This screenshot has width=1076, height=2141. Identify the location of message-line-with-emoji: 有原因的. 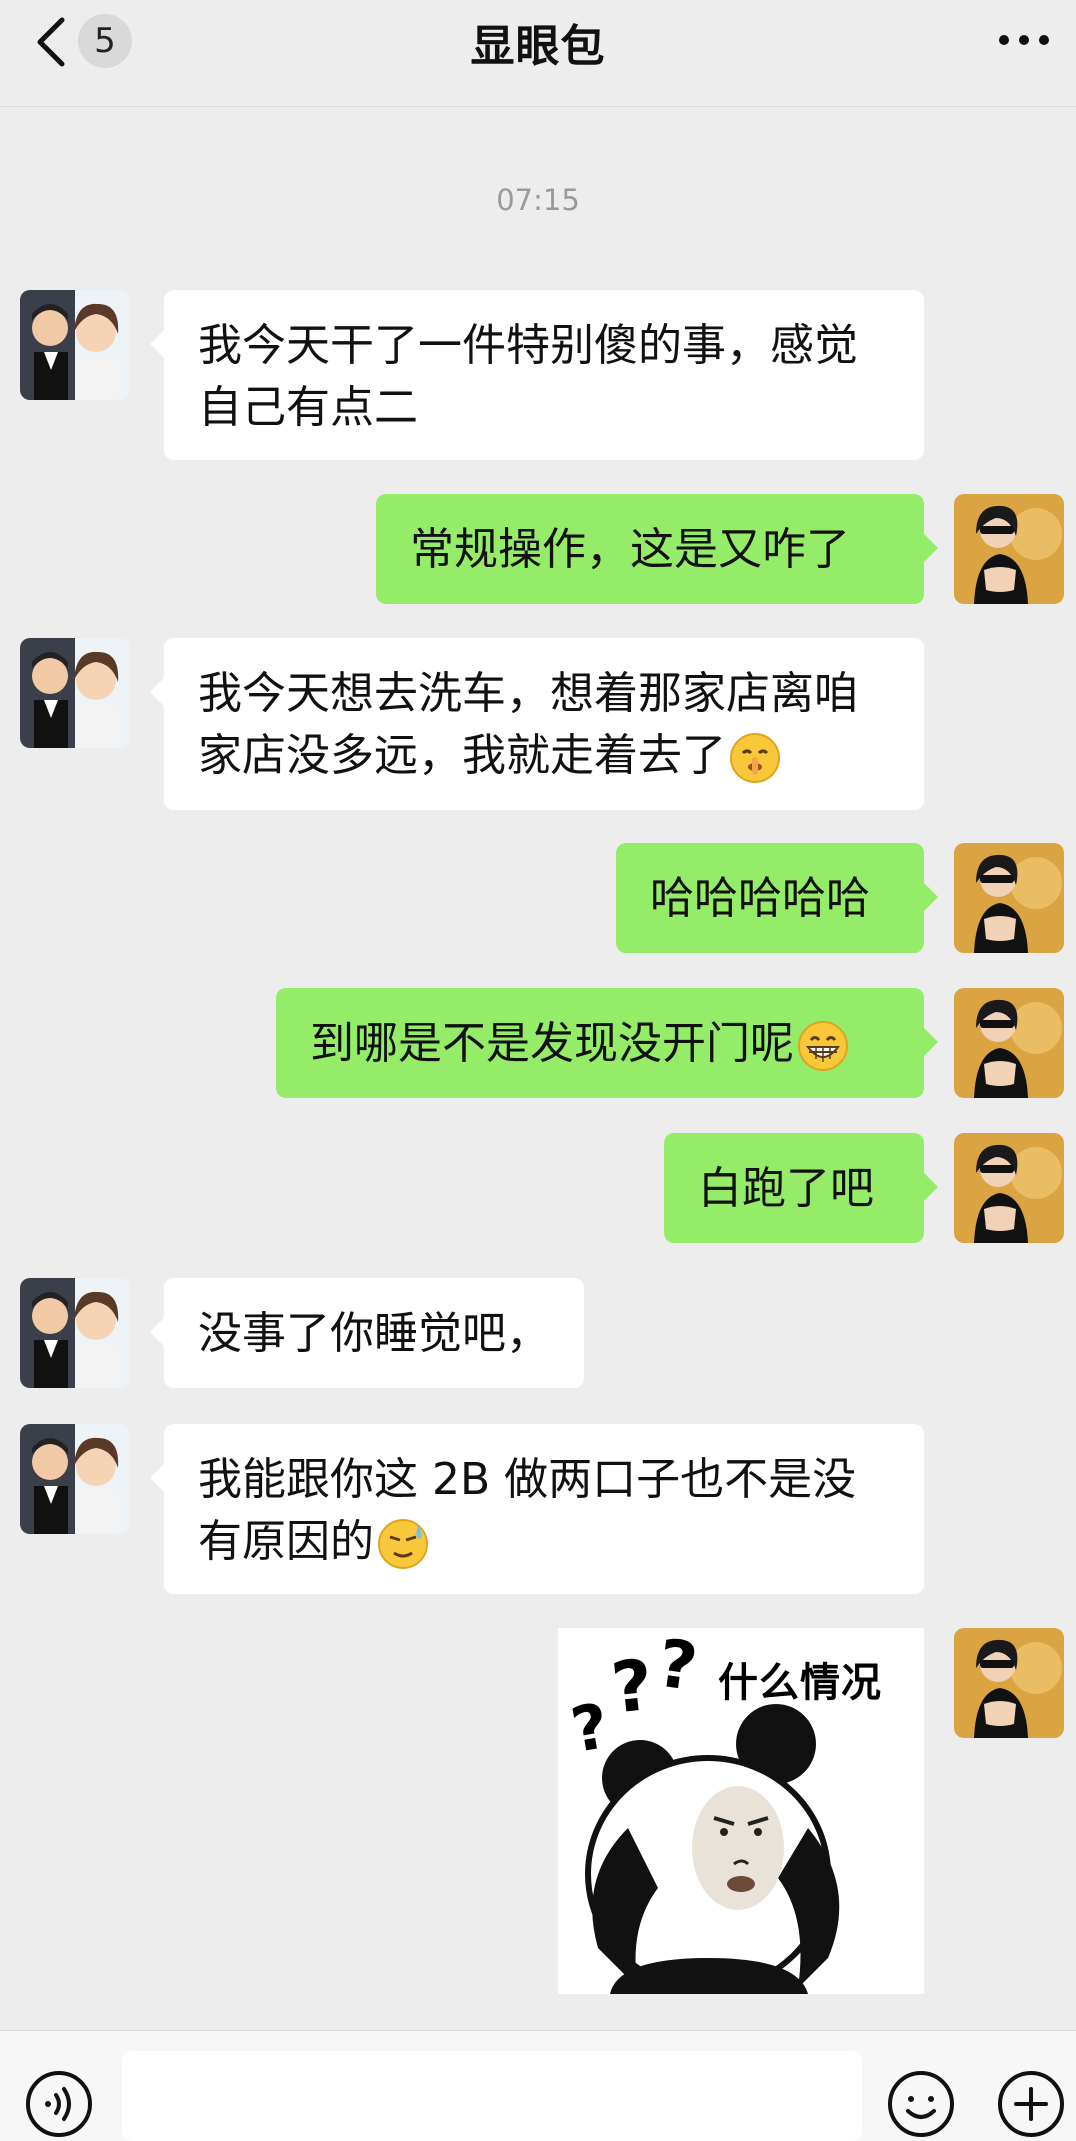
(544, 1542).